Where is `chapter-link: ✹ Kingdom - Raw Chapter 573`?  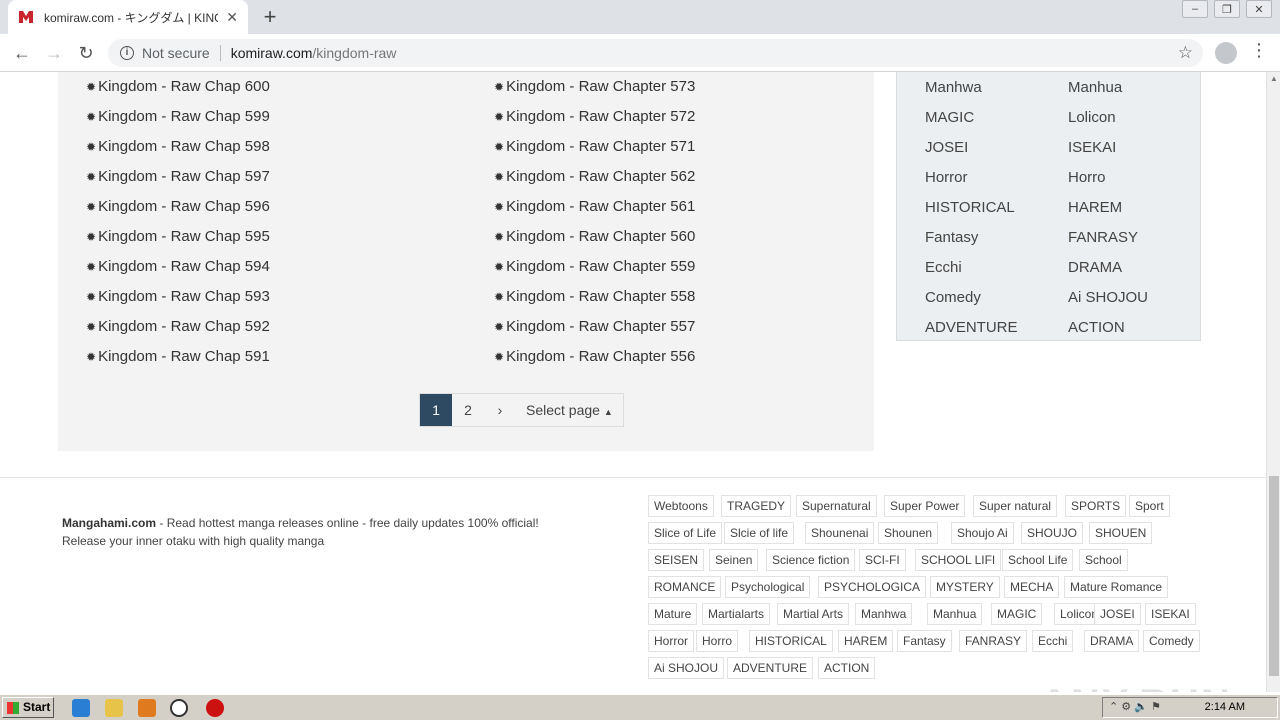
chapter-link: ✹ Kingdom - Raw Chapter 573 is located at coordinates (594, 87).